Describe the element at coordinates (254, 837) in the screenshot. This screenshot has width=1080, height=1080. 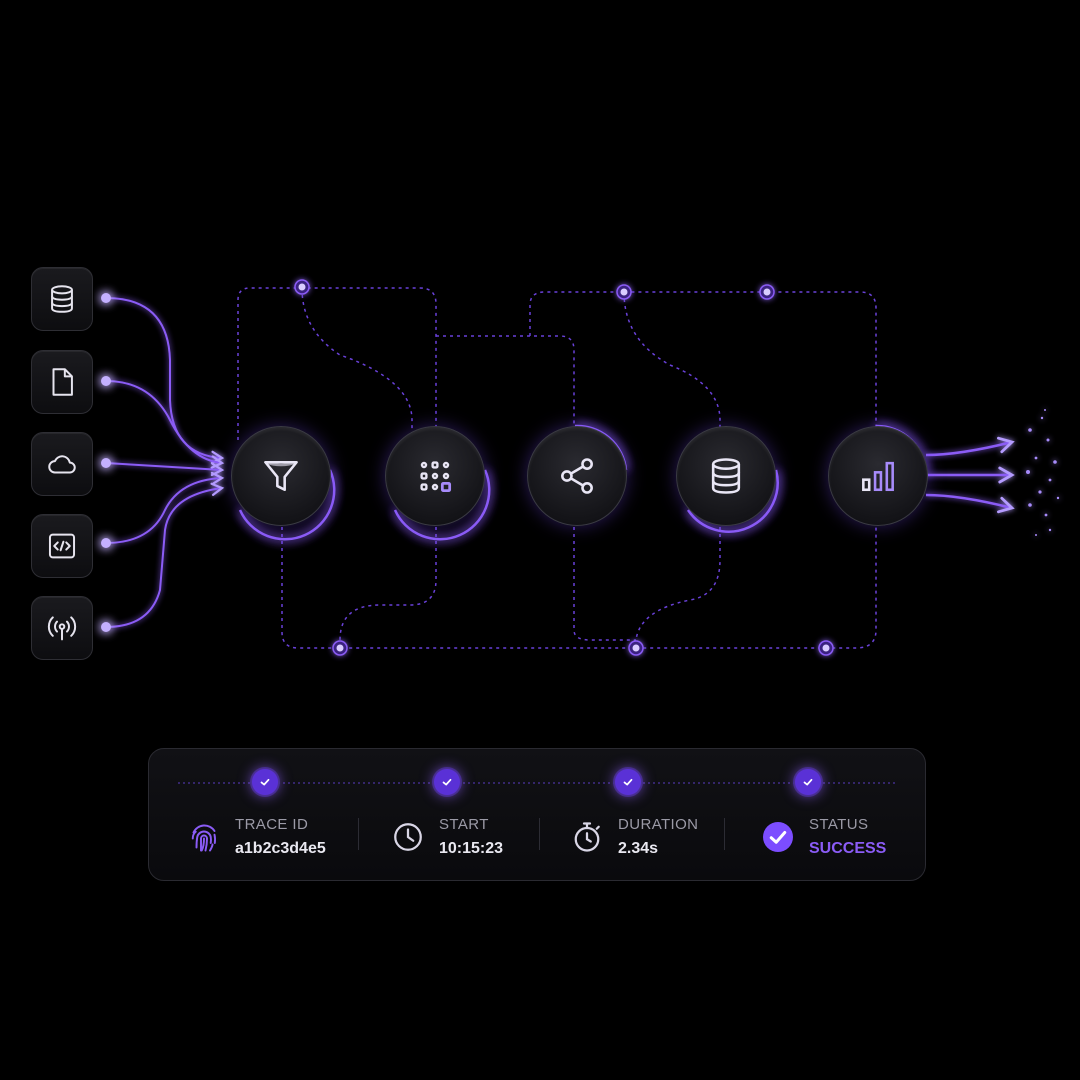
I see `metric-trace-id: TRACE ID a1b2c3d4e5` at that location.